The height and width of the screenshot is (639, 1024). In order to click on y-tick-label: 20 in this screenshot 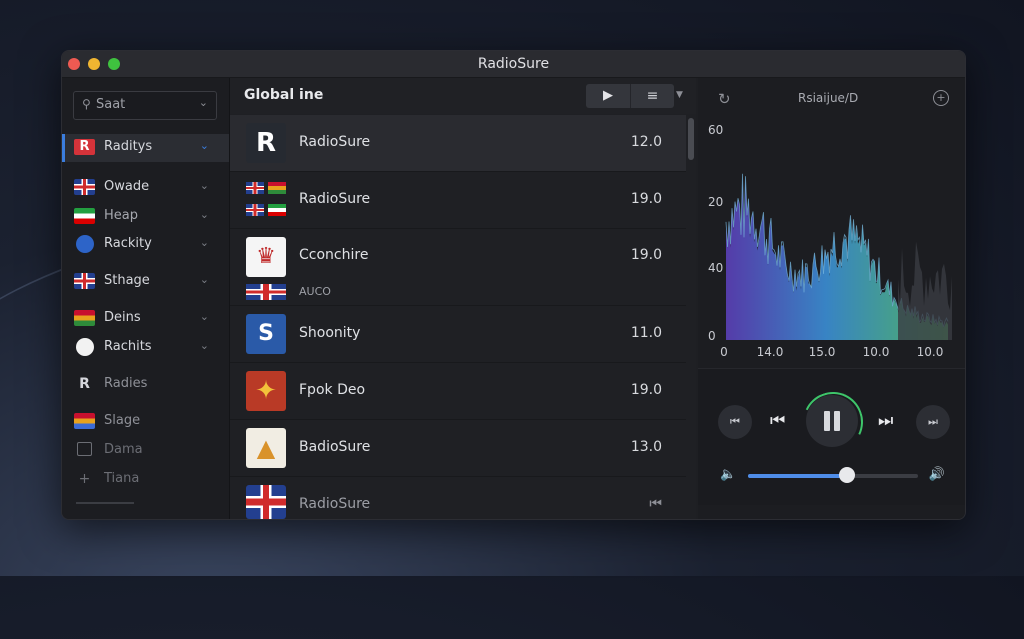, I will do `click(715, 202)`.